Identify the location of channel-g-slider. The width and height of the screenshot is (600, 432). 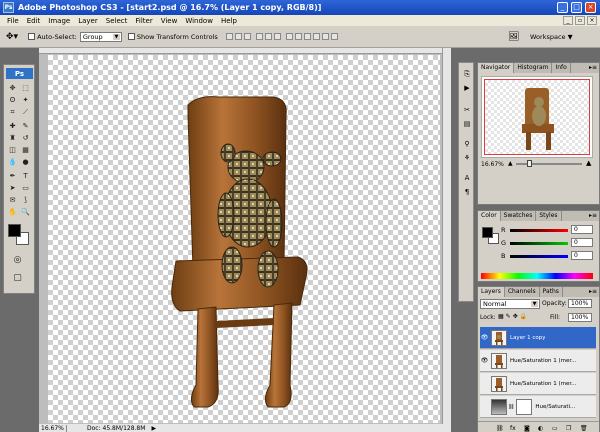
(539, 243).